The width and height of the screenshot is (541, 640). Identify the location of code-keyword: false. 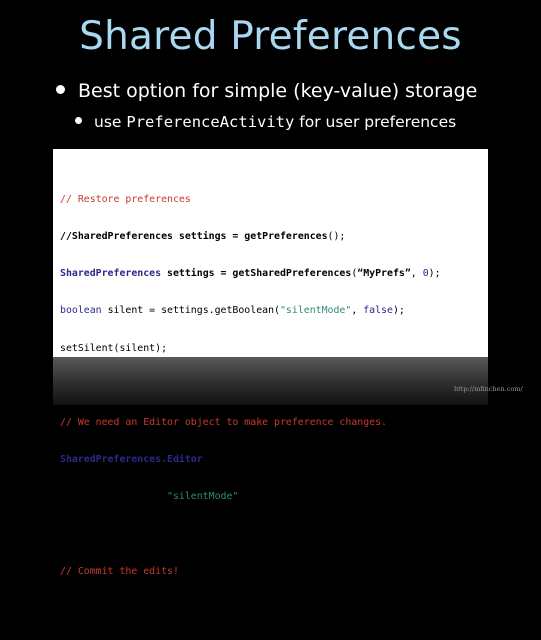
(378, 311).